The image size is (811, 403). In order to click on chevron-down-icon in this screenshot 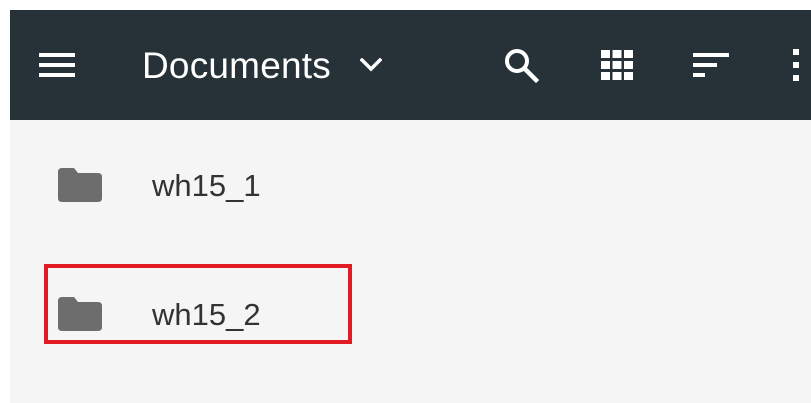, I will do `click(371, 65)`.